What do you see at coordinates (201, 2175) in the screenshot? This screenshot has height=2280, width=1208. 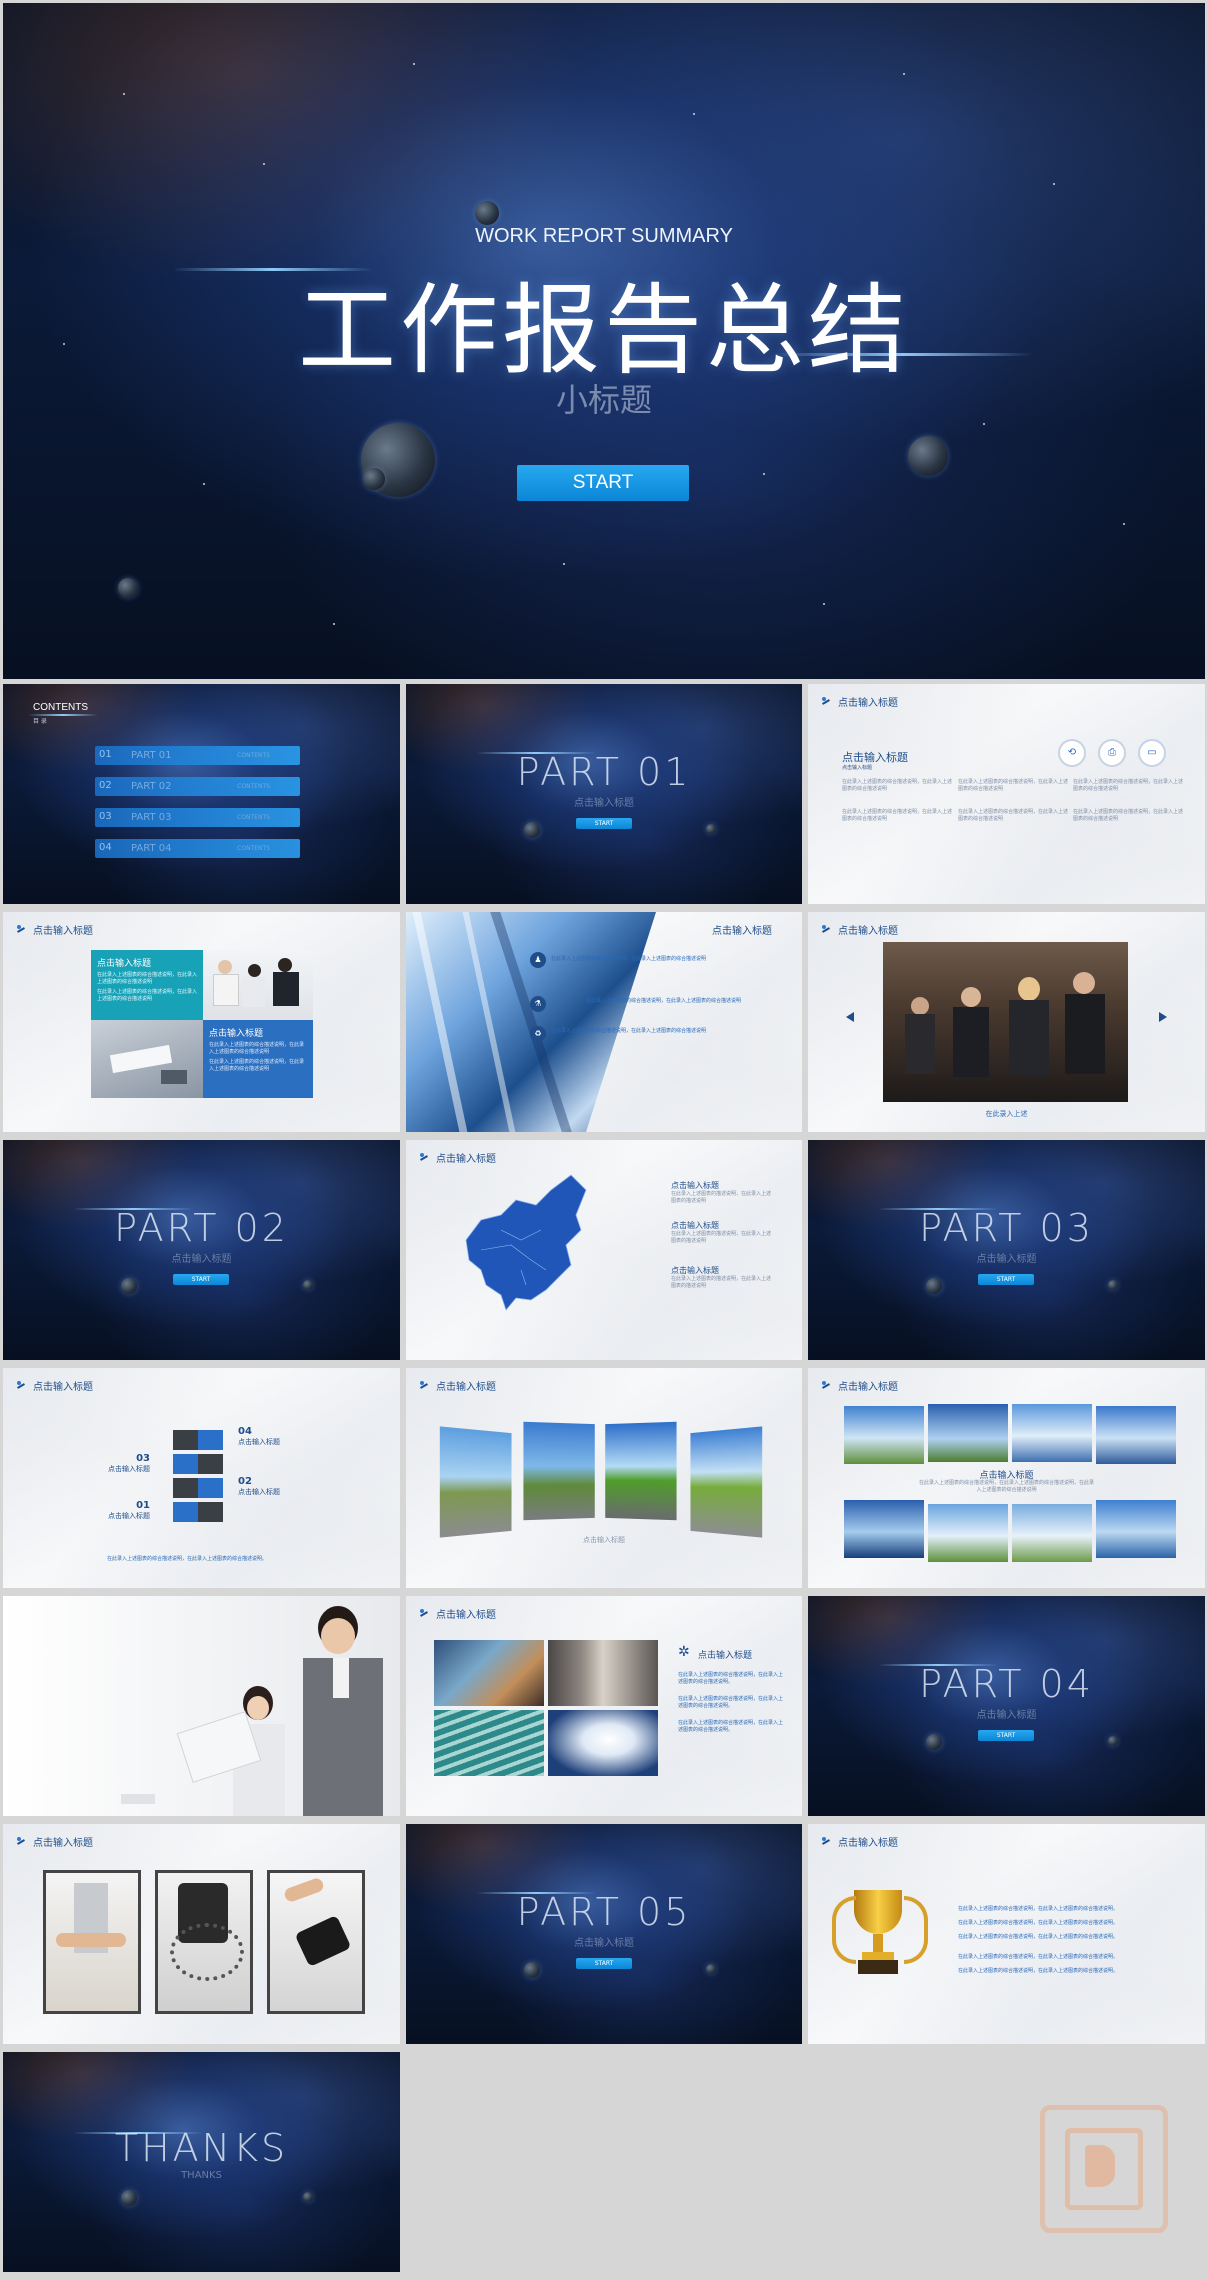 I see `thanks-subtitle: THANKS` at bounding box center [201, 2175].